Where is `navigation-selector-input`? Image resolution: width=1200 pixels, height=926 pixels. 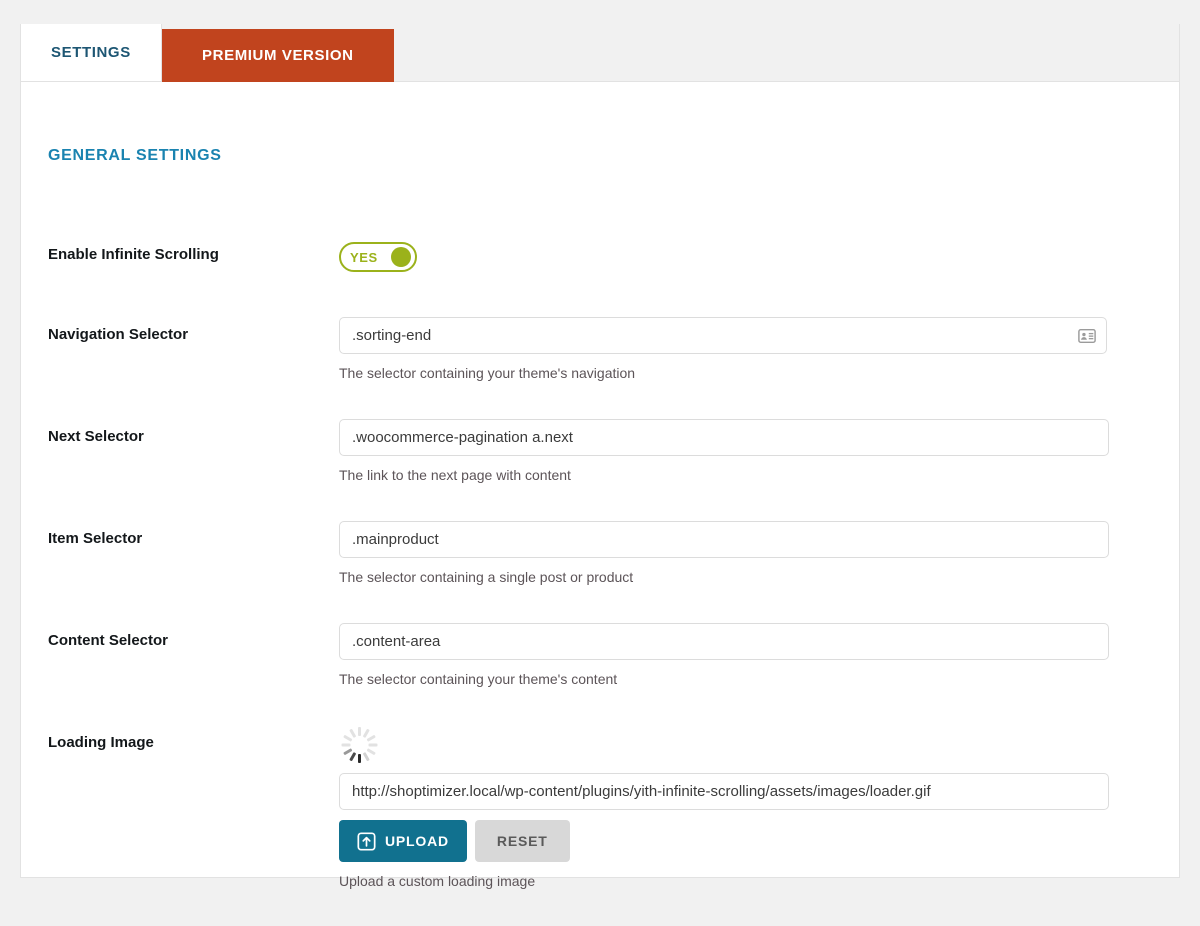
navigation-selector-input is located at coordinates (723, 335).